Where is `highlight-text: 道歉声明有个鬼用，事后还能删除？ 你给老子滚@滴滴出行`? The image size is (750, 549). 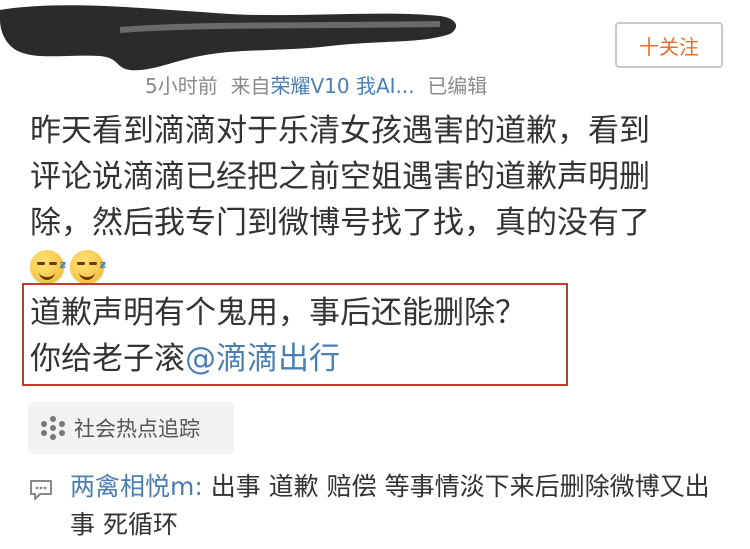
highlight-text: 道歉声明有个鬼用，事后还能删除？ 你给老子滚@滴滴出行 is located at coordinates (278, 336).